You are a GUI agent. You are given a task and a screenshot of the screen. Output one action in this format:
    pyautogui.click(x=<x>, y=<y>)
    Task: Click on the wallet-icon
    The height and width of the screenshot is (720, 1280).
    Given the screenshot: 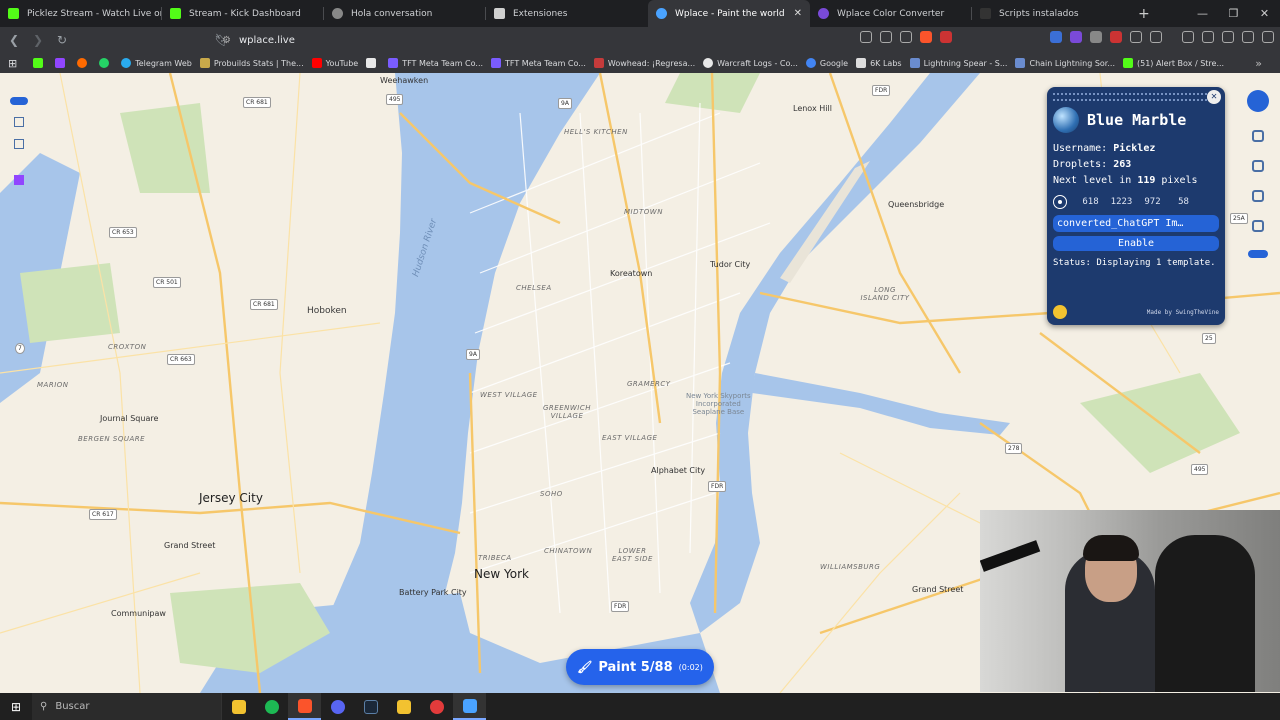 What is the action you would take?
    pyautogui.click(x=1228, y=37)
    